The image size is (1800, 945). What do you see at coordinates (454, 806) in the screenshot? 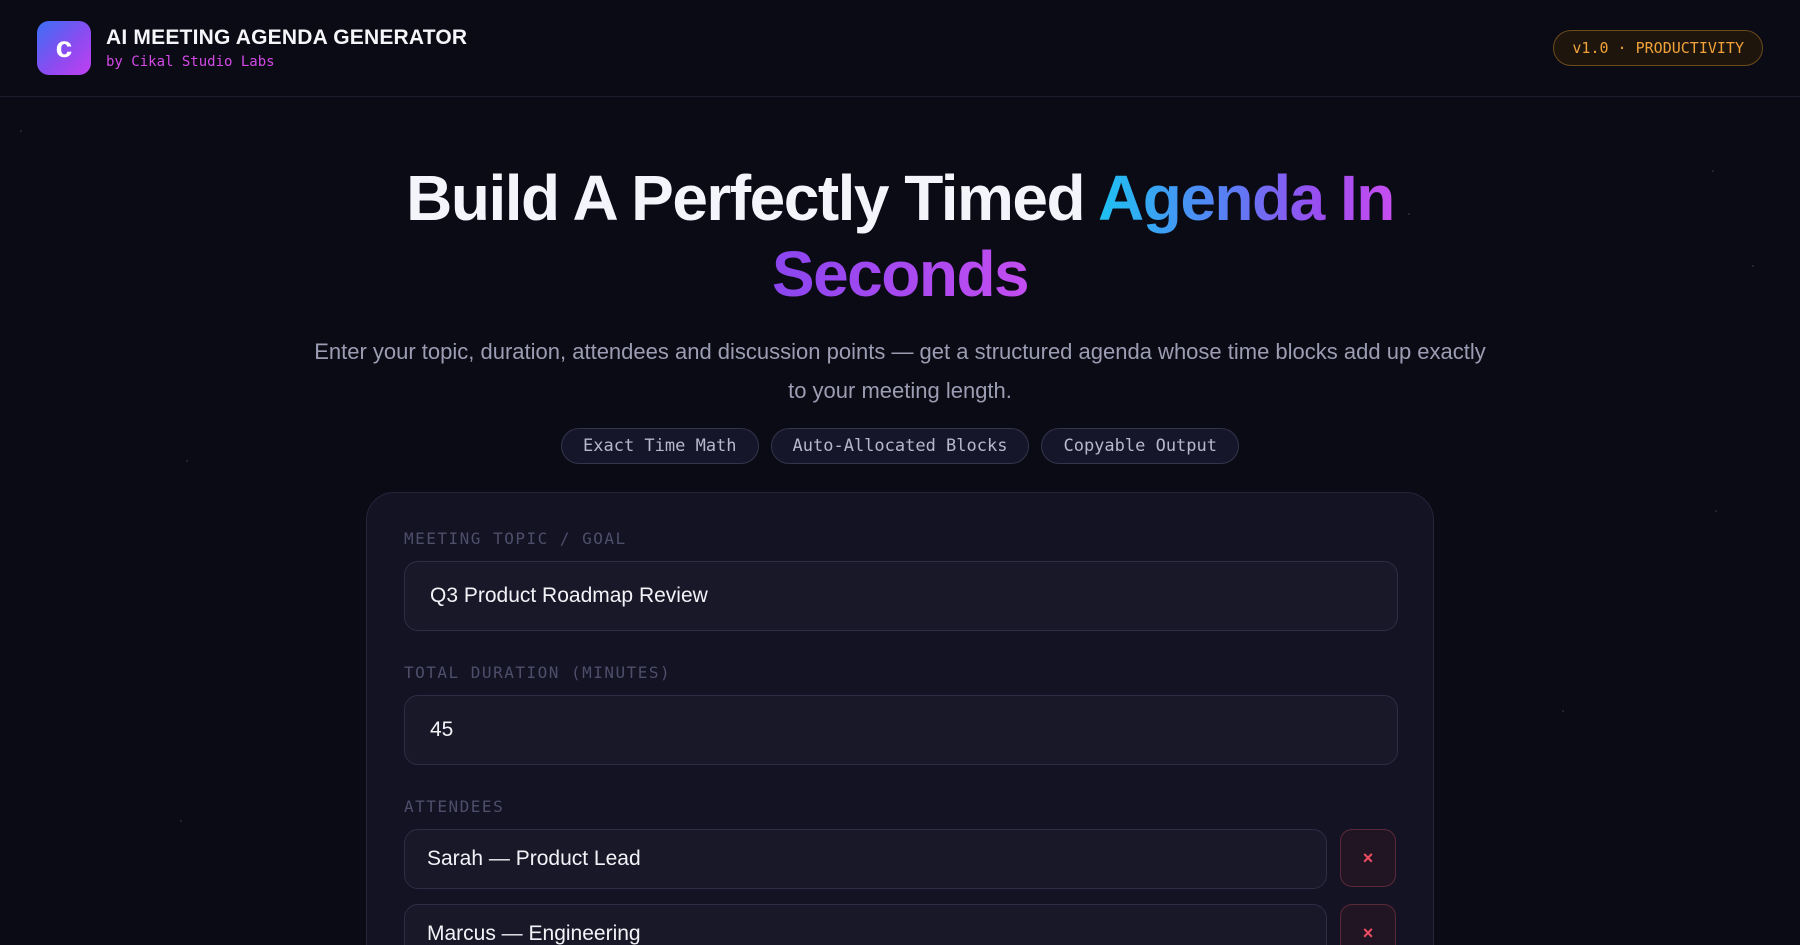
I see `attendees-label: ATTENDEES` at bounding box center [454, 806].